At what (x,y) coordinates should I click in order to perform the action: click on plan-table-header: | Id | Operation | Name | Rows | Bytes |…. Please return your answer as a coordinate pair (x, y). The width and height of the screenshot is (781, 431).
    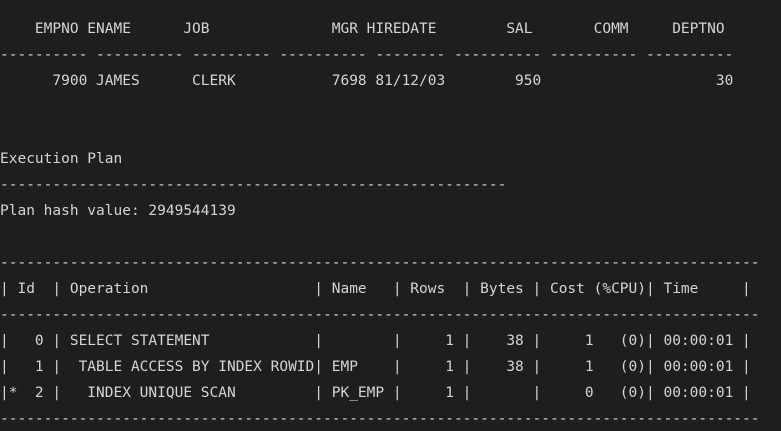
    Looking at the image, I should click on (375, 289).